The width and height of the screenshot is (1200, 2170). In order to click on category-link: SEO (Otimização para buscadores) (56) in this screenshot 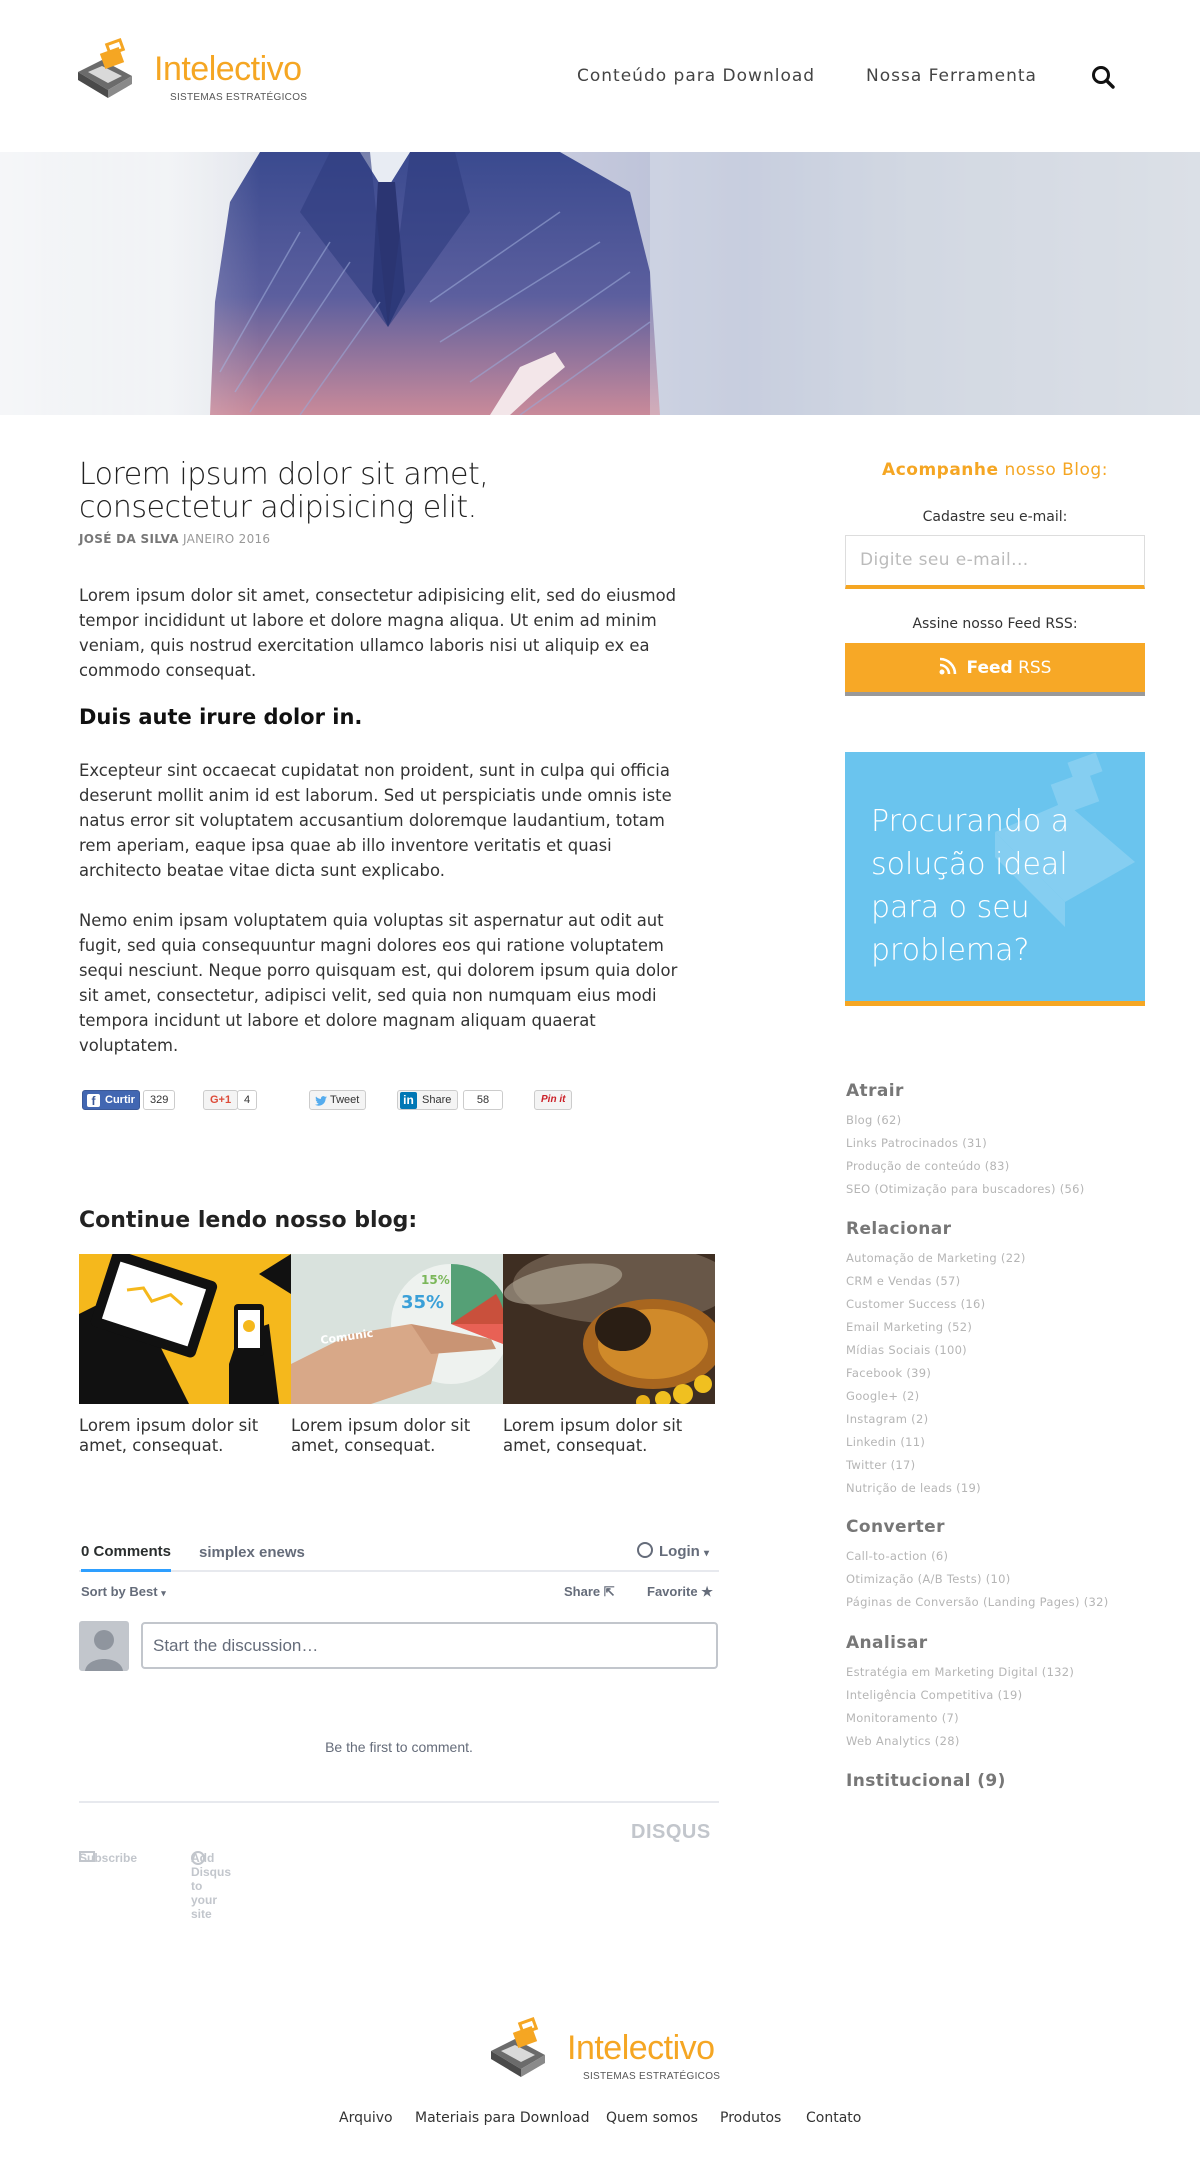, I will do `click(965, 1189)`.